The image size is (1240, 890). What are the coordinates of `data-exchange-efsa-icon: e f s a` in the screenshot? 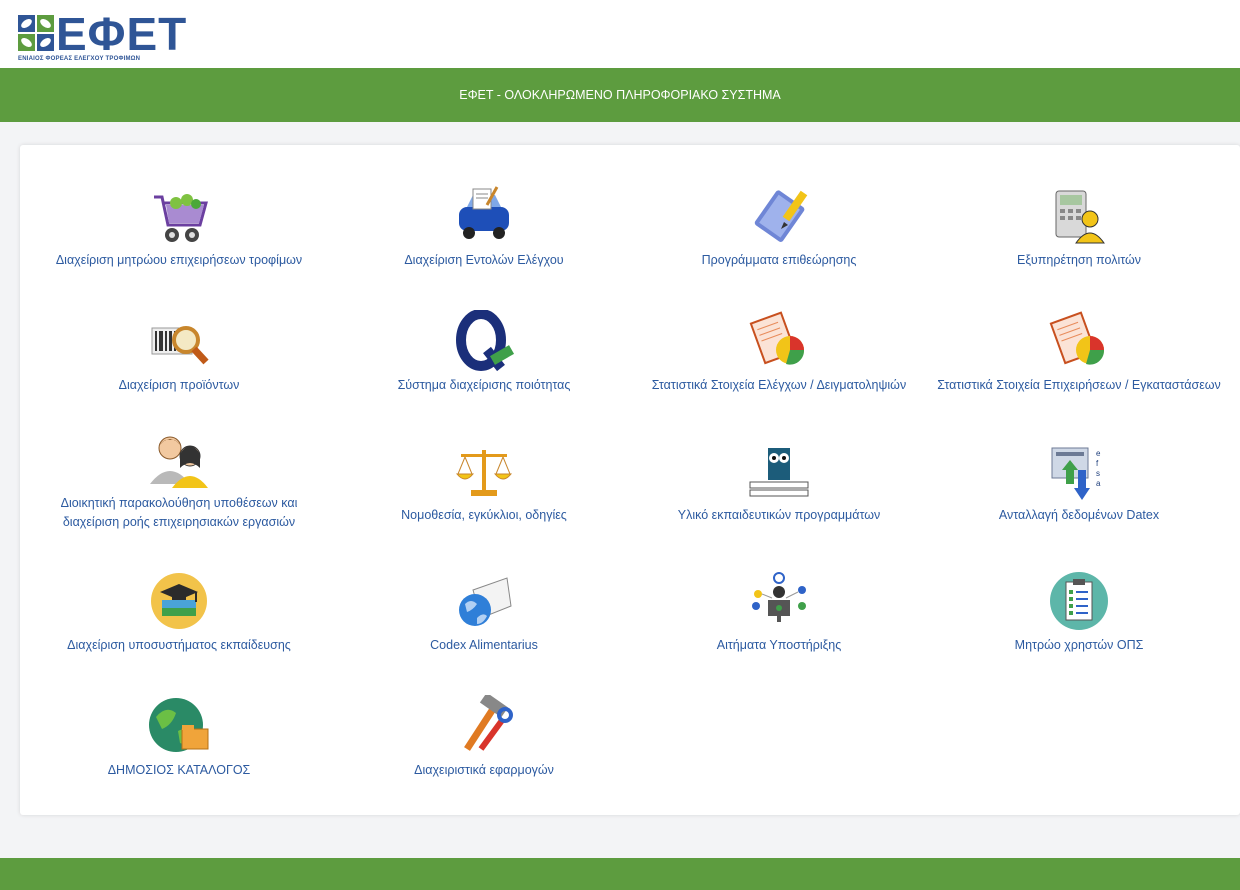 It's located at (1076, 473).